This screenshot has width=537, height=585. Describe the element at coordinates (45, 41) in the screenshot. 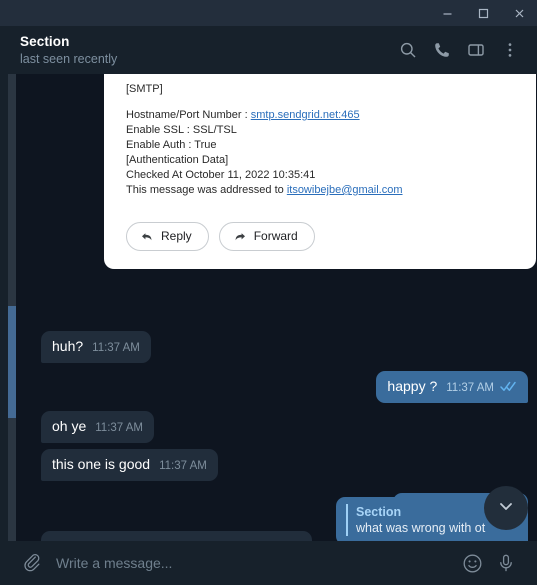

I see `chat-title: Section` at that location.